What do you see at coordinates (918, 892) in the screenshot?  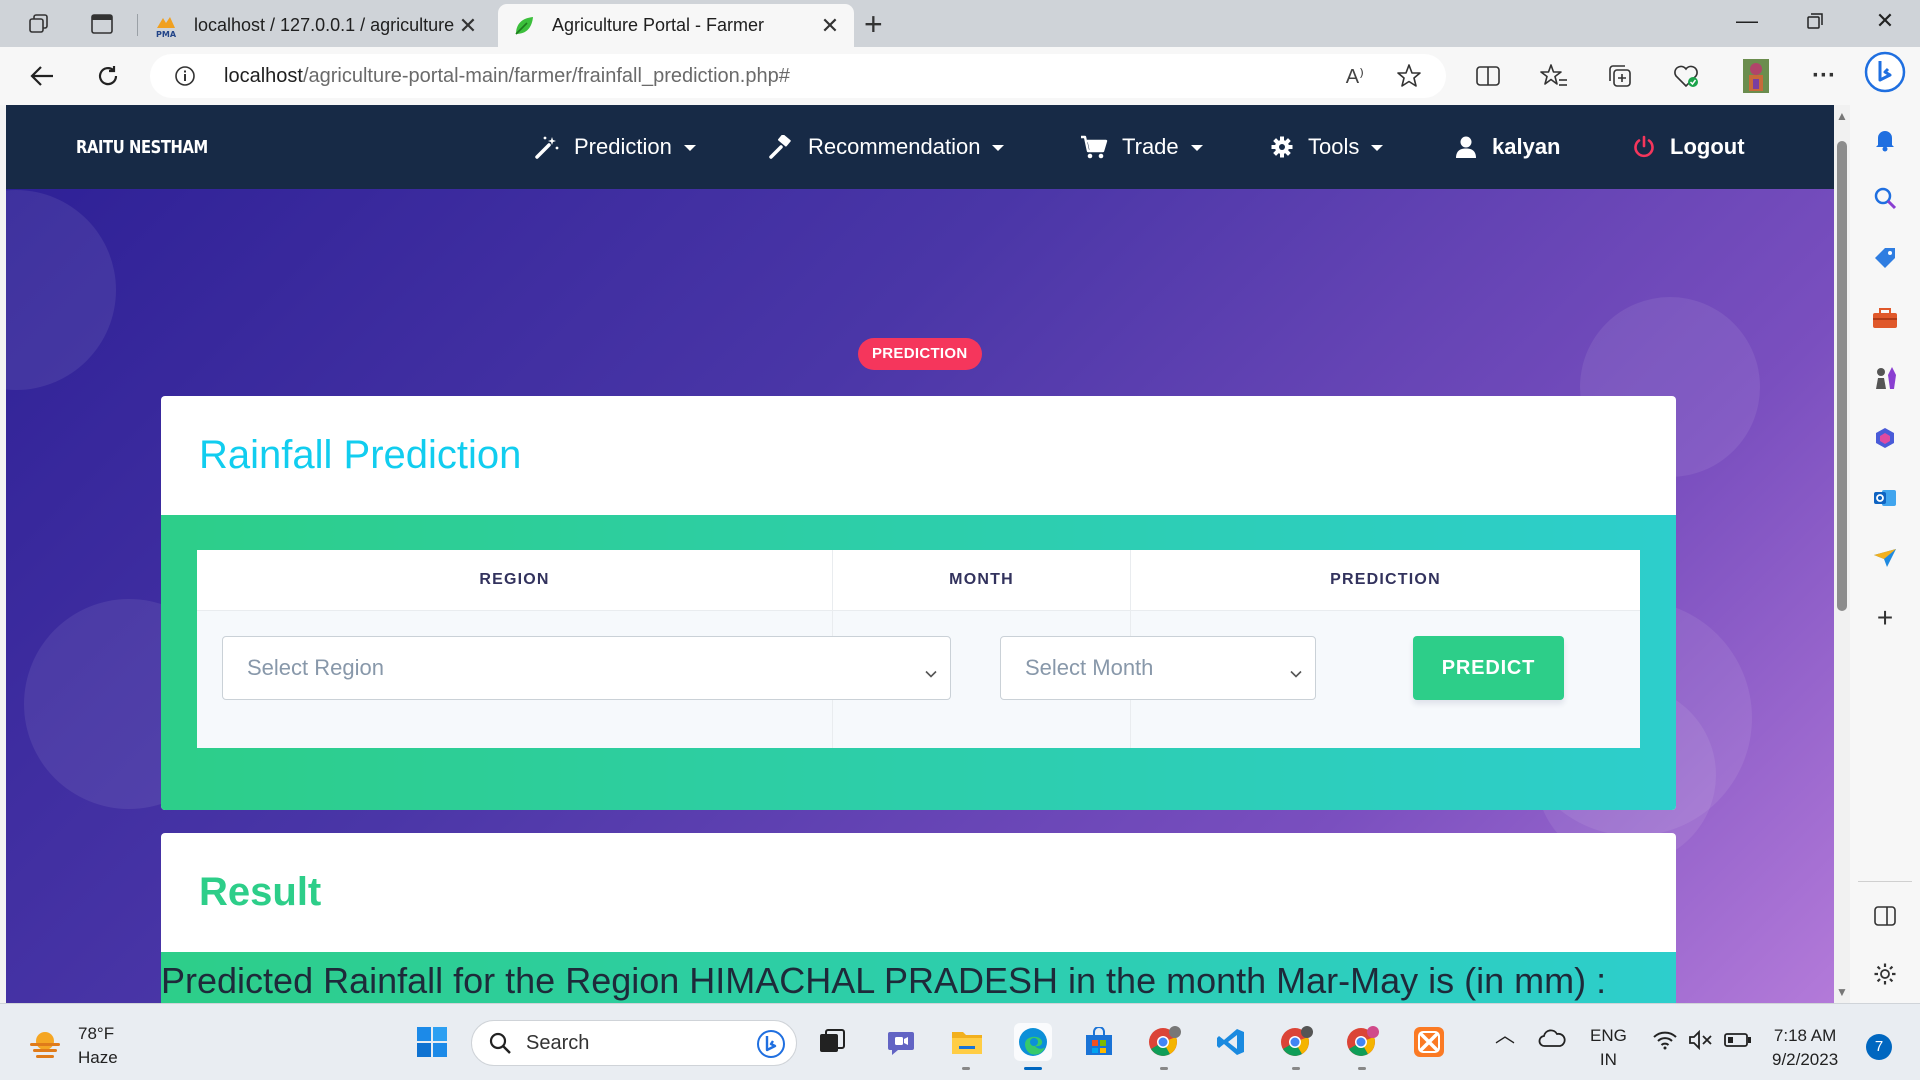 I see `card-header: Result` at bounding box center [918, 892].